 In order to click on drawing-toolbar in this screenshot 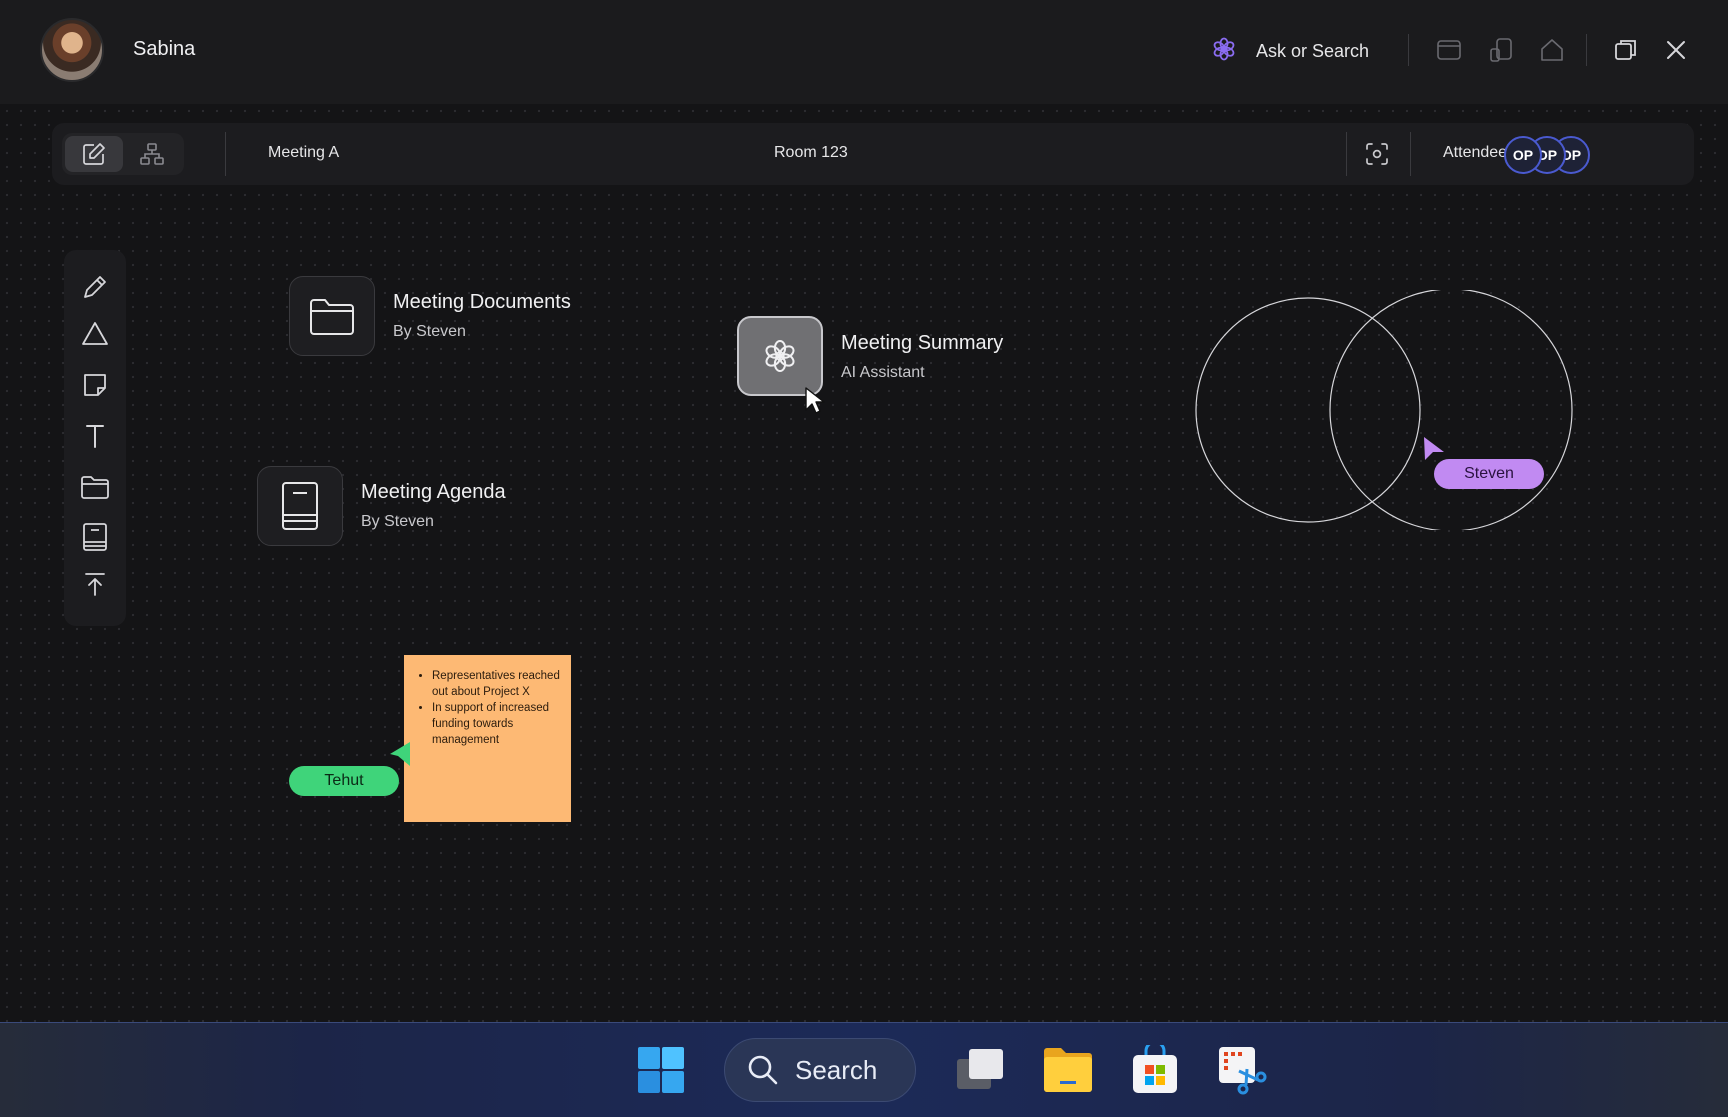, I will do `click(95, 438)`.